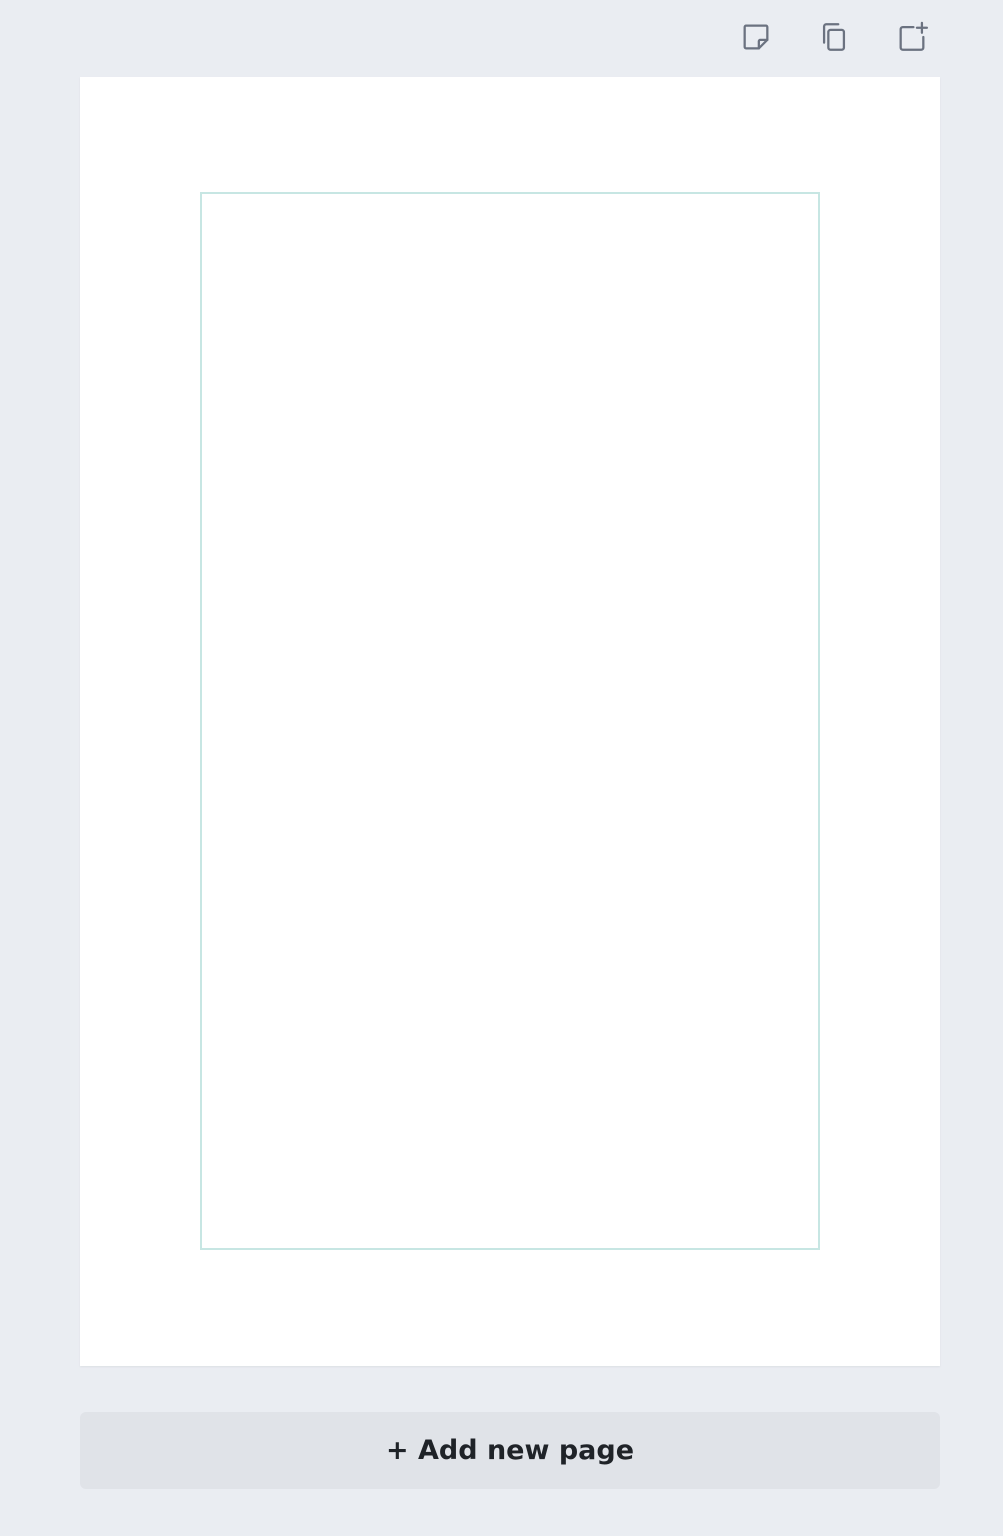 The width and height of the screenshot is (1003, 1536). I want to click on add-page-icon, so click(912, 39).